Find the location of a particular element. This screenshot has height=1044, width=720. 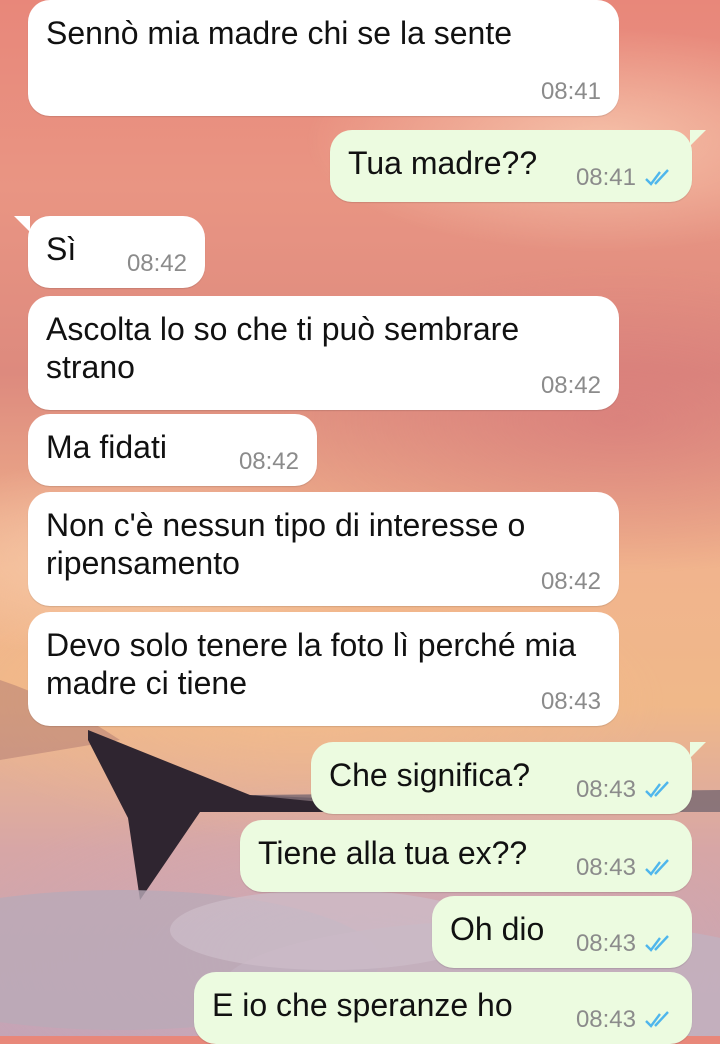

message-outgoing: Che significa? 08:43 is located at coordinates (501, 778).